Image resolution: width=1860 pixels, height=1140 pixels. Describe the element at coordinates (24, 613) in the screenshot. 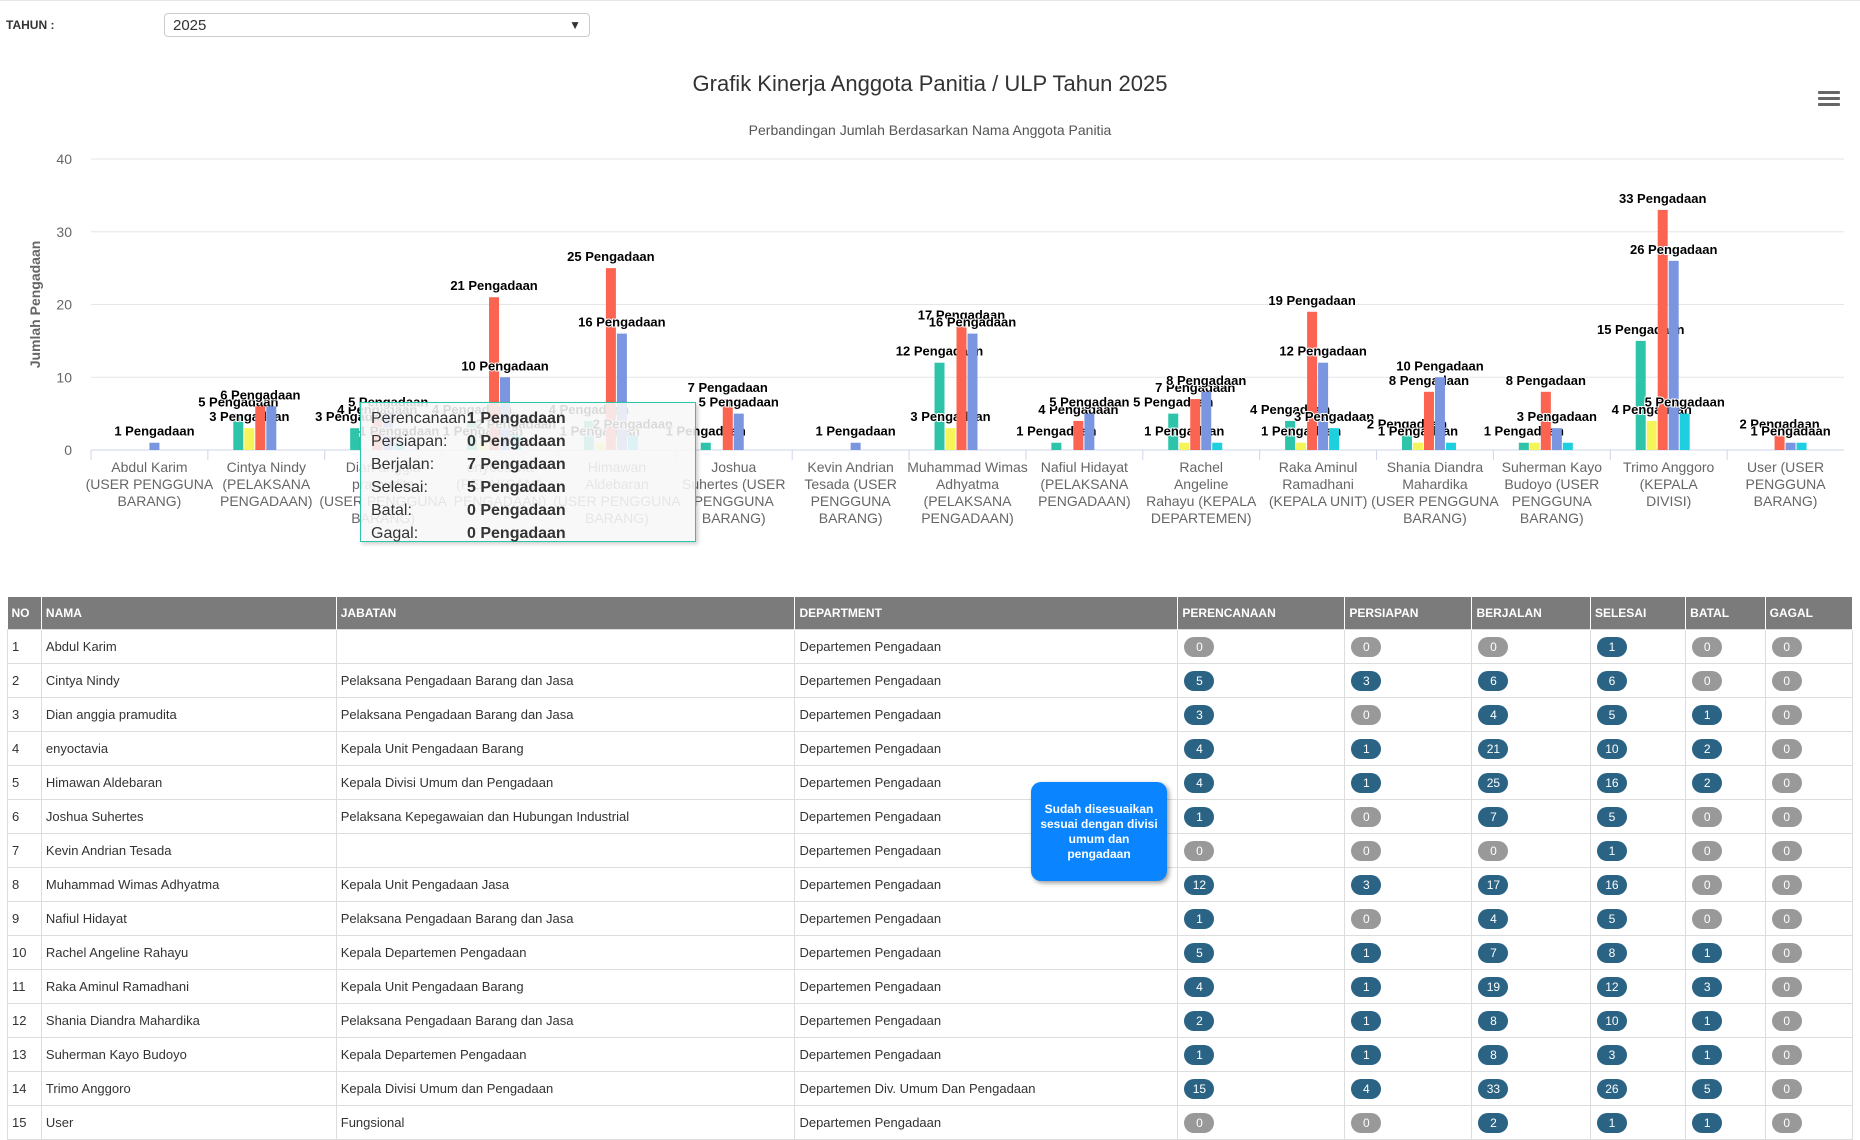

I see `column-header: NO` at that location.